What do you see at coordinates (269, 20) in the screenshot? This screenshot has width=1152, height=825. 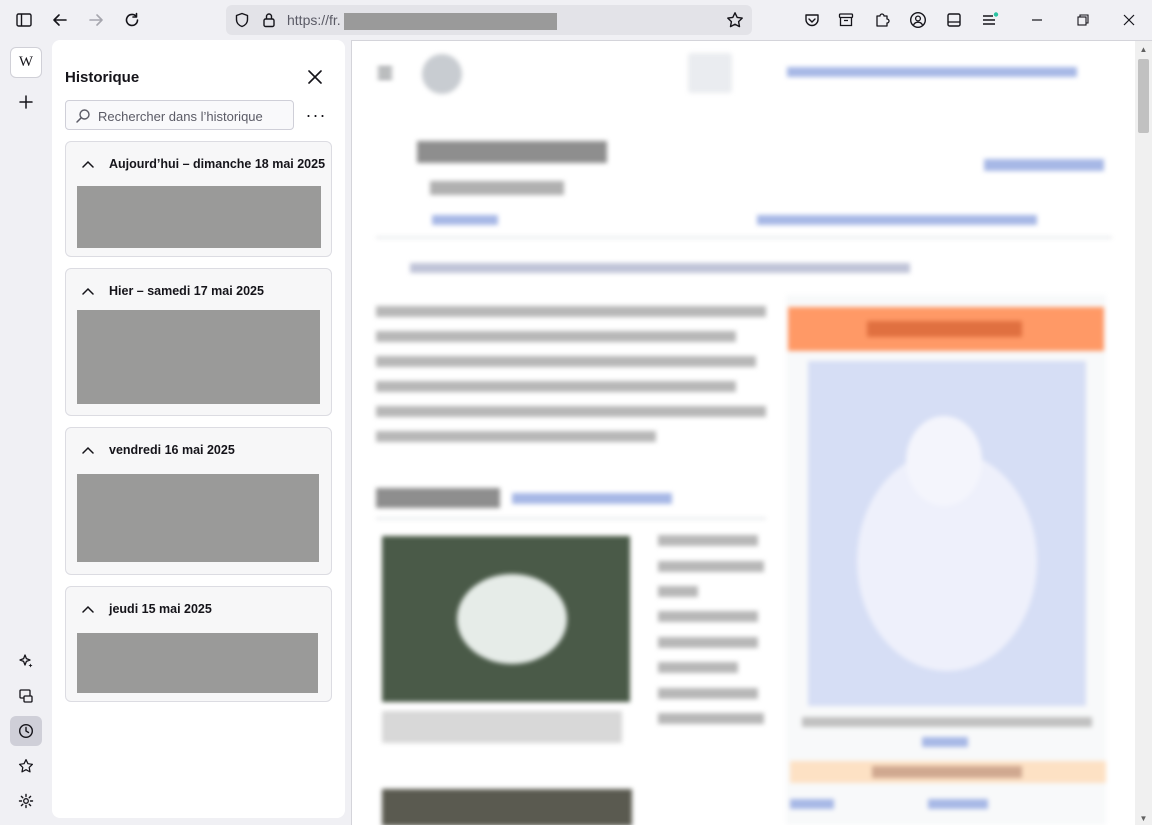 I see `lock-icon` at bounding box center [269, 20].